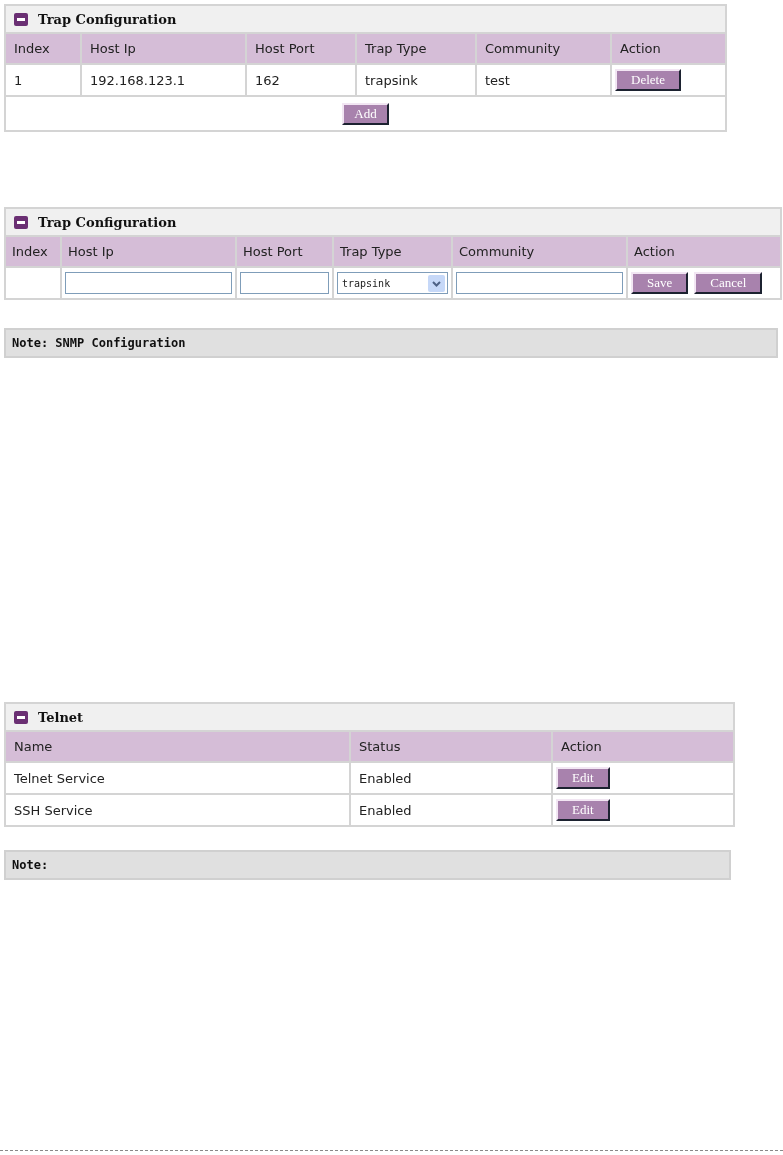  Describe the element at coordinates (660, 283) in the screenshot. I see `action-button: Save` at that location.